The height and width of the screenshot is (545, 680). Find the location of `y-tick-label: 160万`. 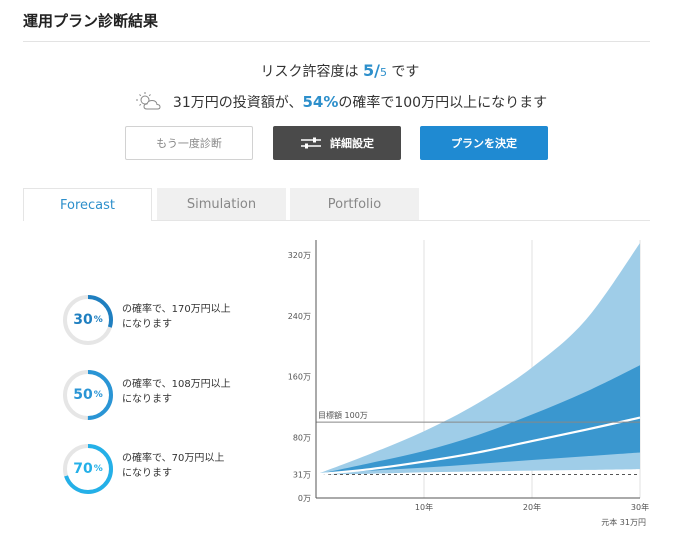

y-tick-label: 160万 is located at coordinates (299, 377).